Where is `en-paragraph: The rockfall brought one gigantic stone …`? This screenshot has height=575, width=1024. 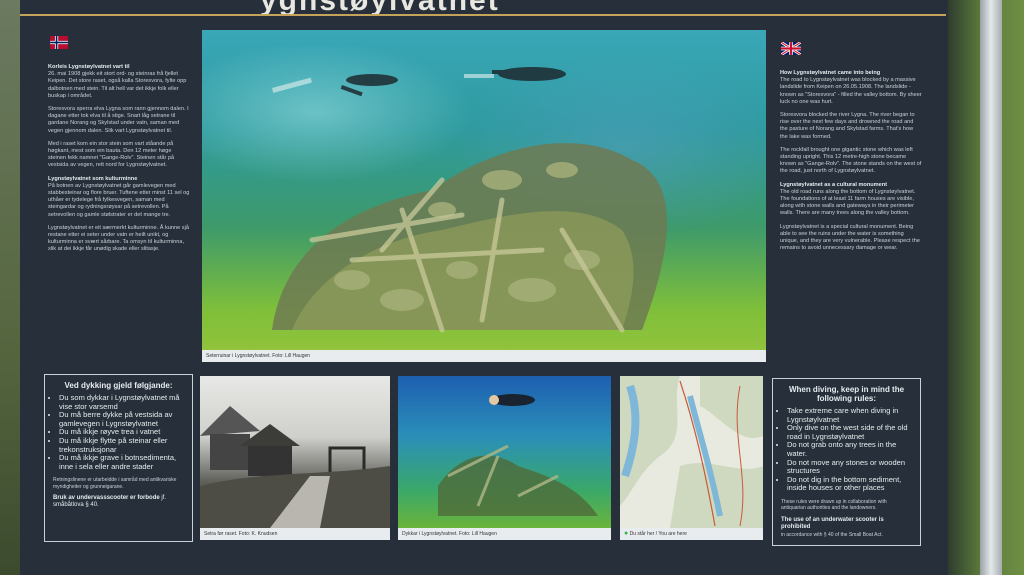
en-paragraph: The rockfall brought one gigantic stone … is located at coordinates (851, 160).